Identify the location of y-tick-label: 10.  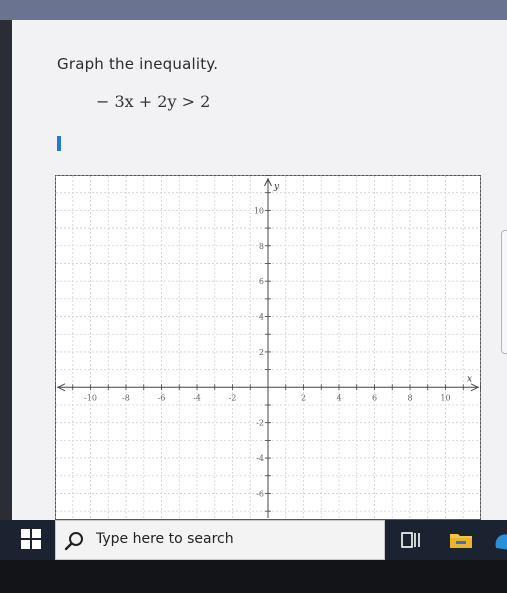
(259, 210).